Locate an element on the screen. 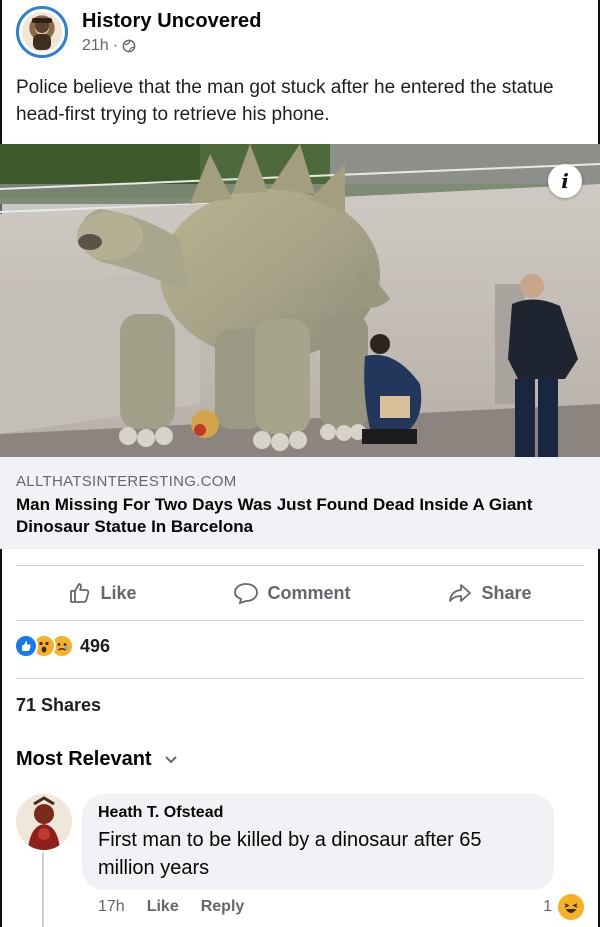  reactions-summary: 496 is located at coordinates (62, 646).